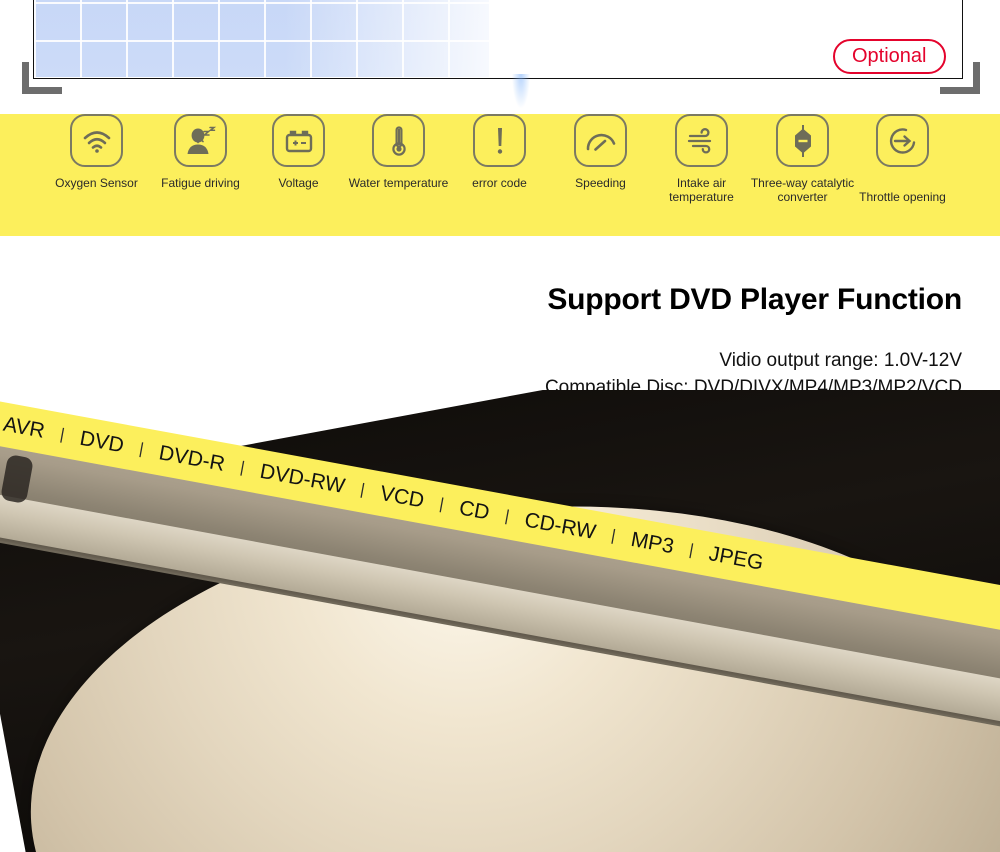 The width and height of the screenshot is (1000, 852). I want to click on format-item: DVD-RW, so click(302, 478).